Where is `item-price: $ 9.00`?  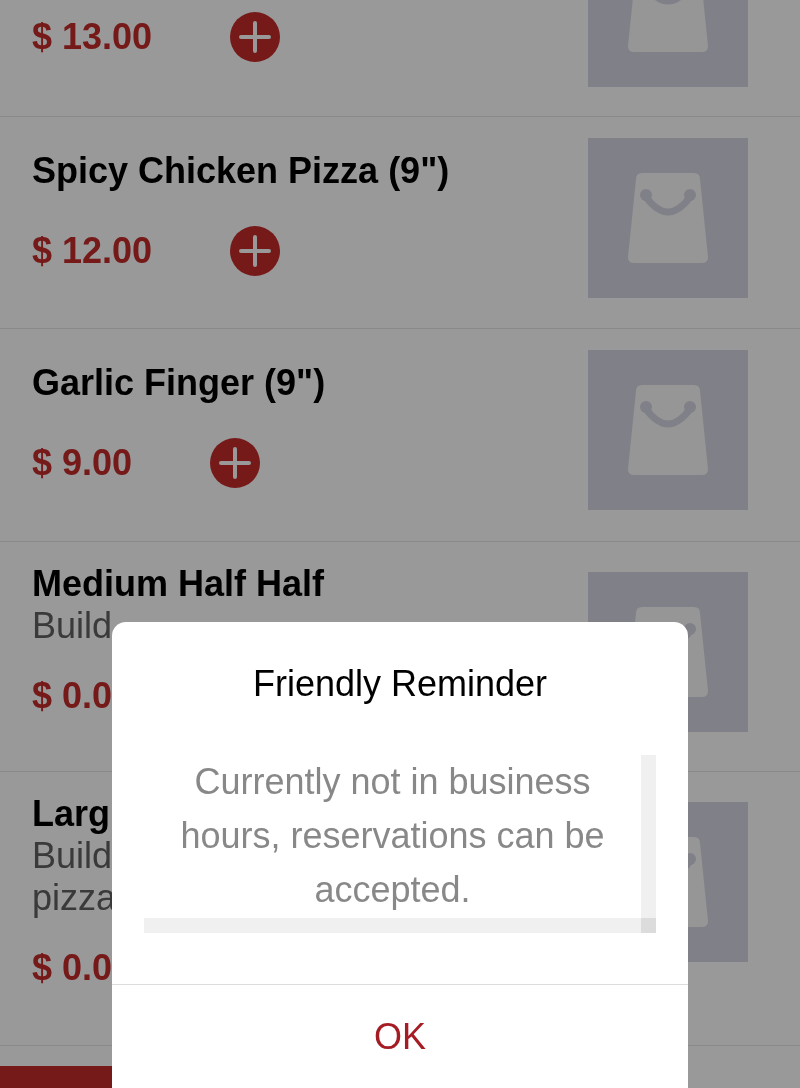
item-price: $ 9.00 is located at coordinates (82, 463).